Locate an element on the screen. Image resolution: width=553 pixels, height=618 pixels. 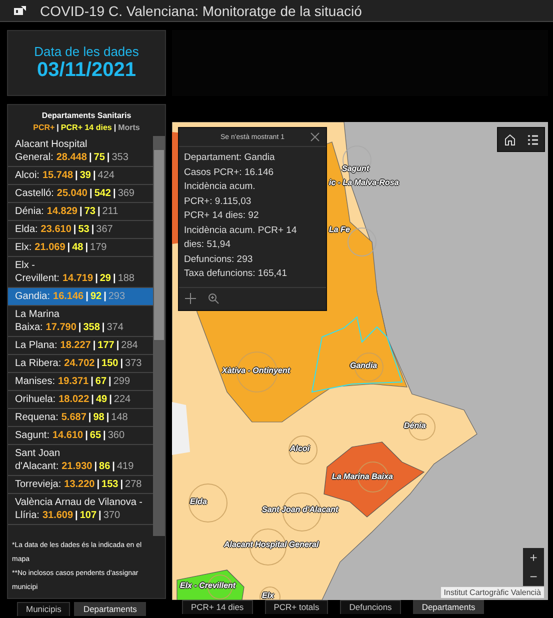
app-title: COVID-19 C. Valenciana: Monitoratge de la situació is located at coordinates (201, 10).